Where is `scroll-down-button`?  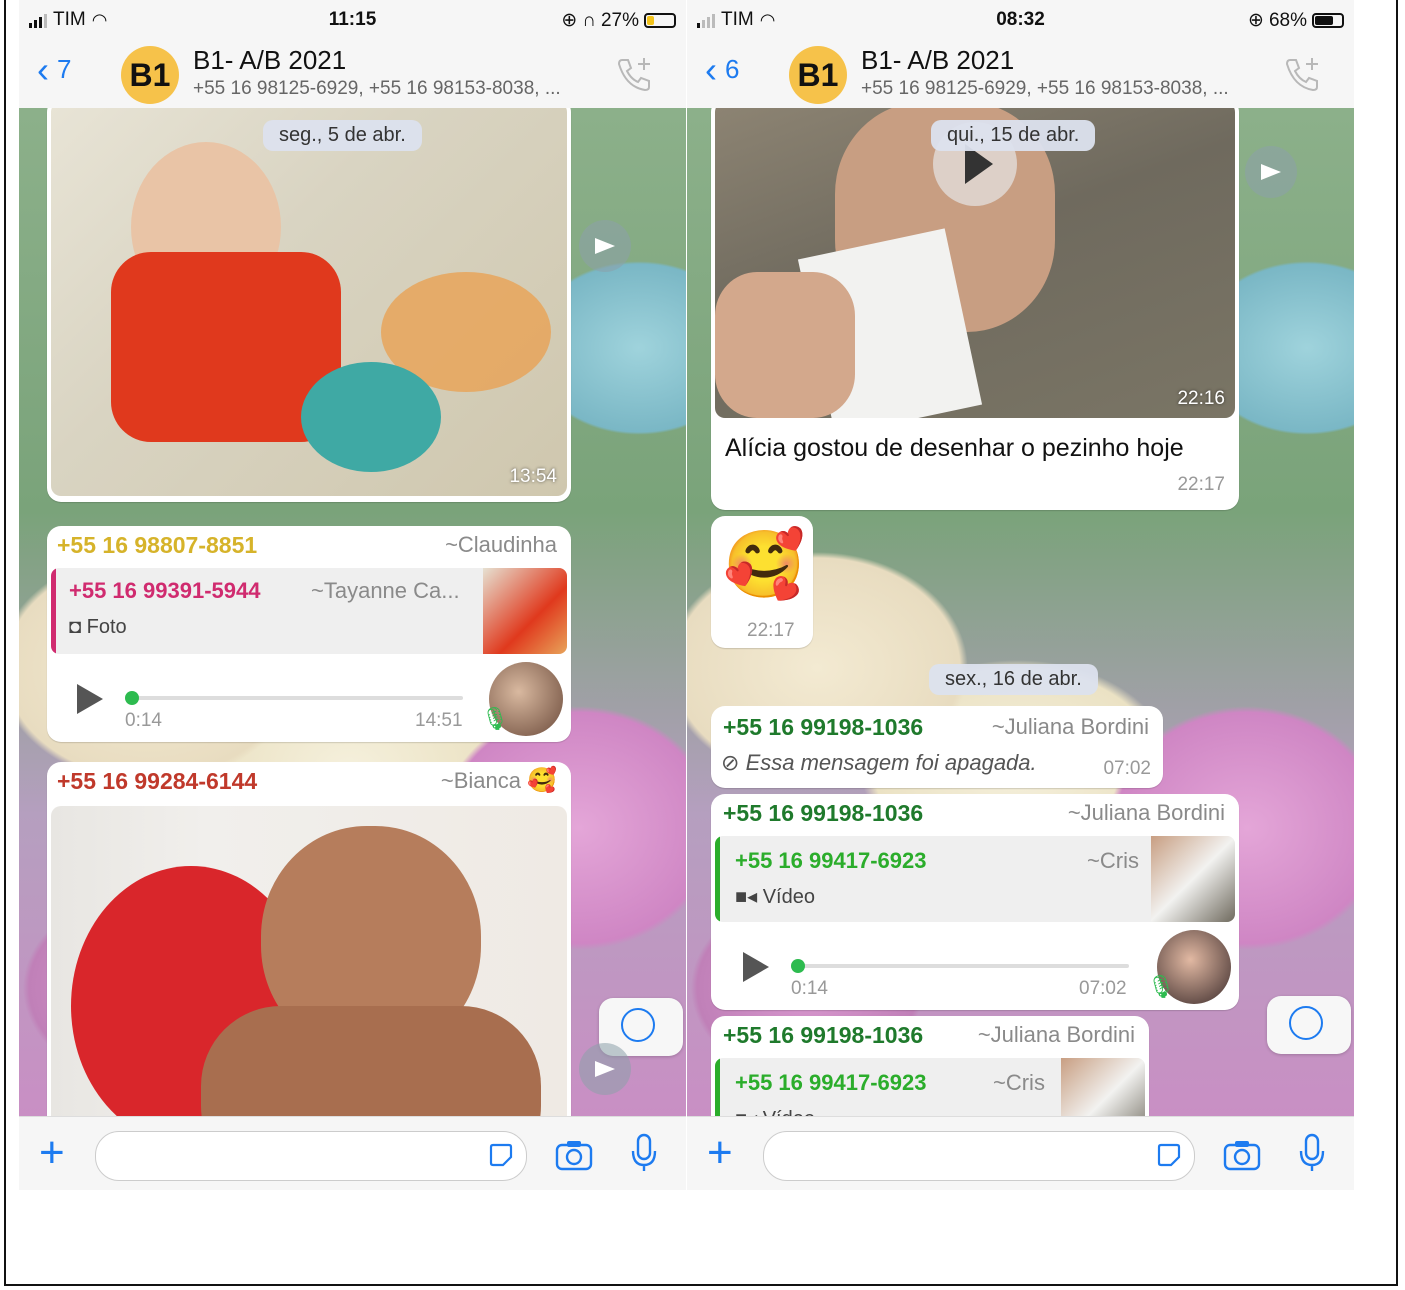
scroll-down-button is located at coordinates (1309, 1025).